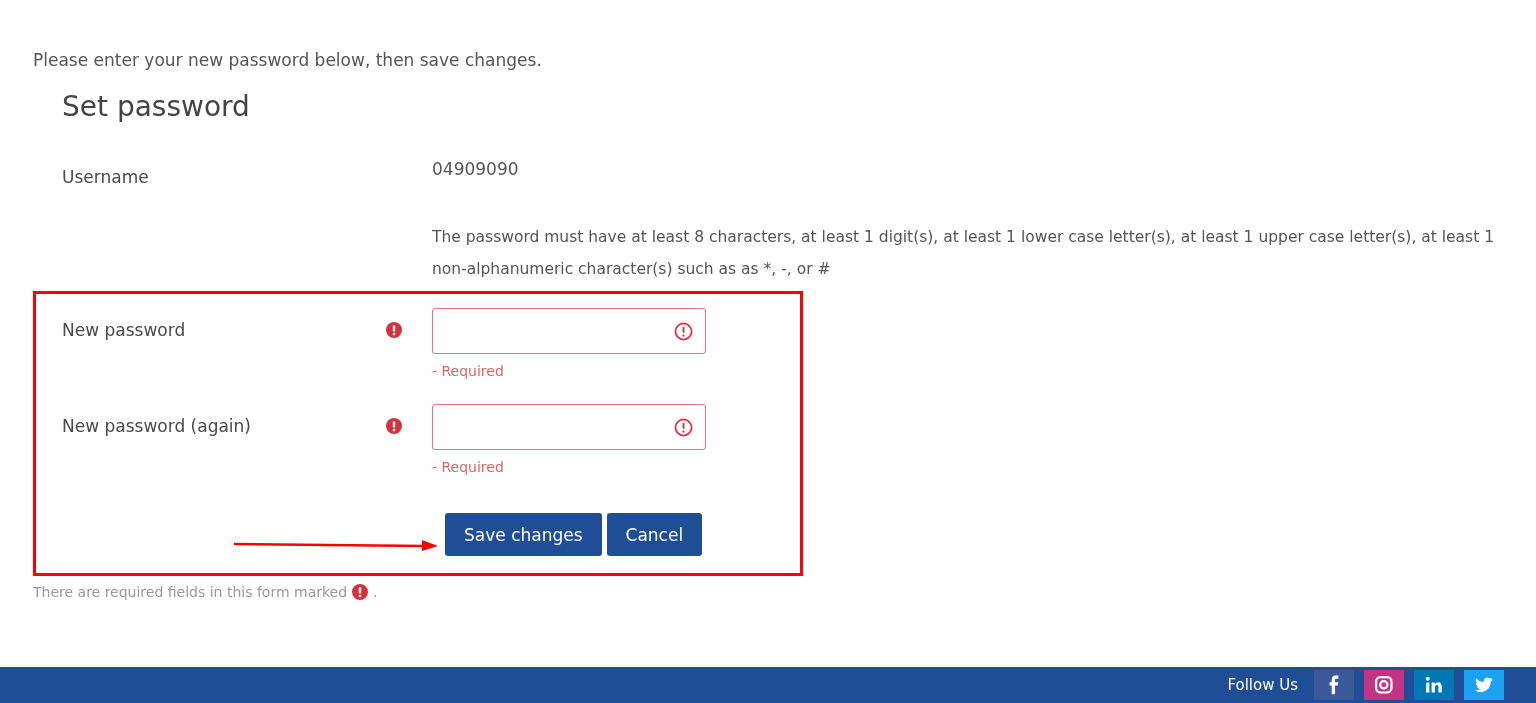 This screenshot has width=1536, height=703. Describe the element at coordinates (654, 534) in the screenshot. I see `cancel-button: Cancel` at that location.